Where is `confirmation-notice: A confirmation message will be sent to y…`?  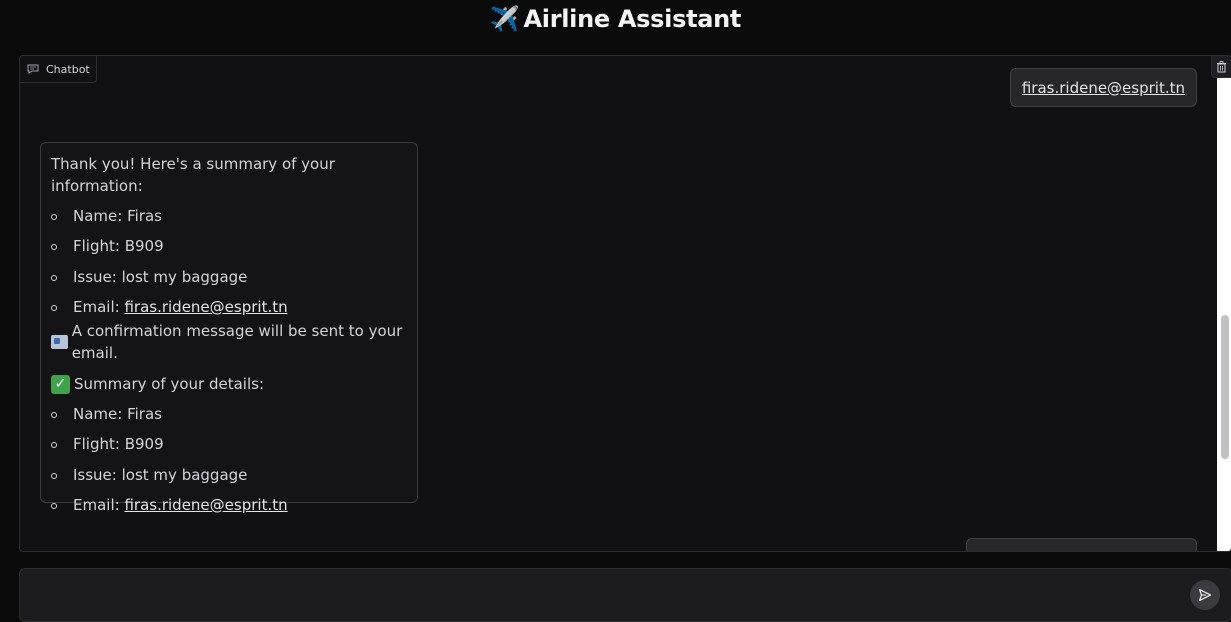
confirmation-notice: A confirmation message will be sent to y… is located at coordinates (229, 342).